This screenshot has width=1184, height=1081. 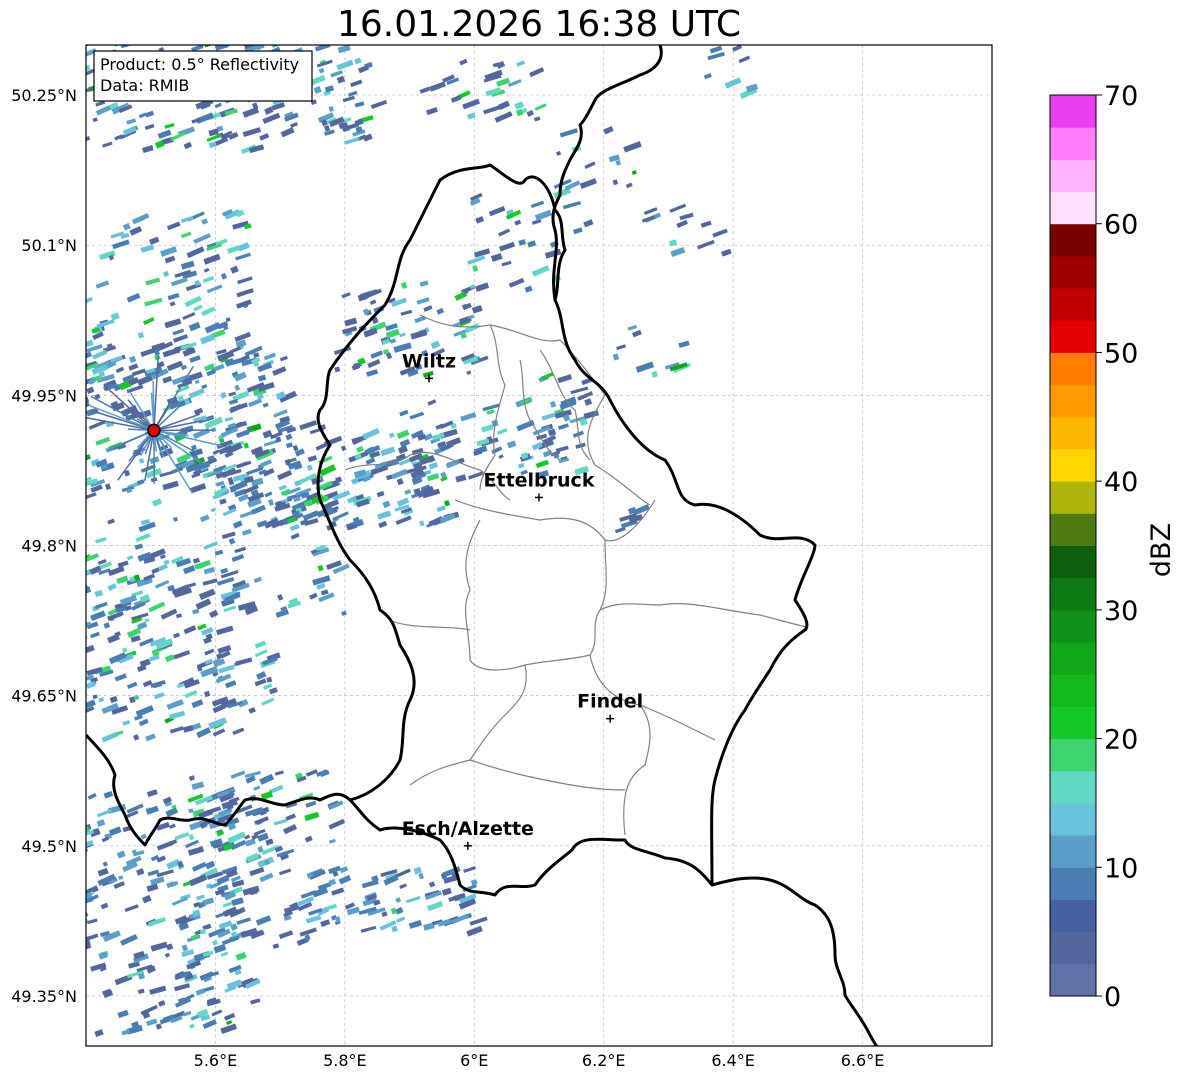 I want to click on colorbar-cells, so click(x=1073, y=546).